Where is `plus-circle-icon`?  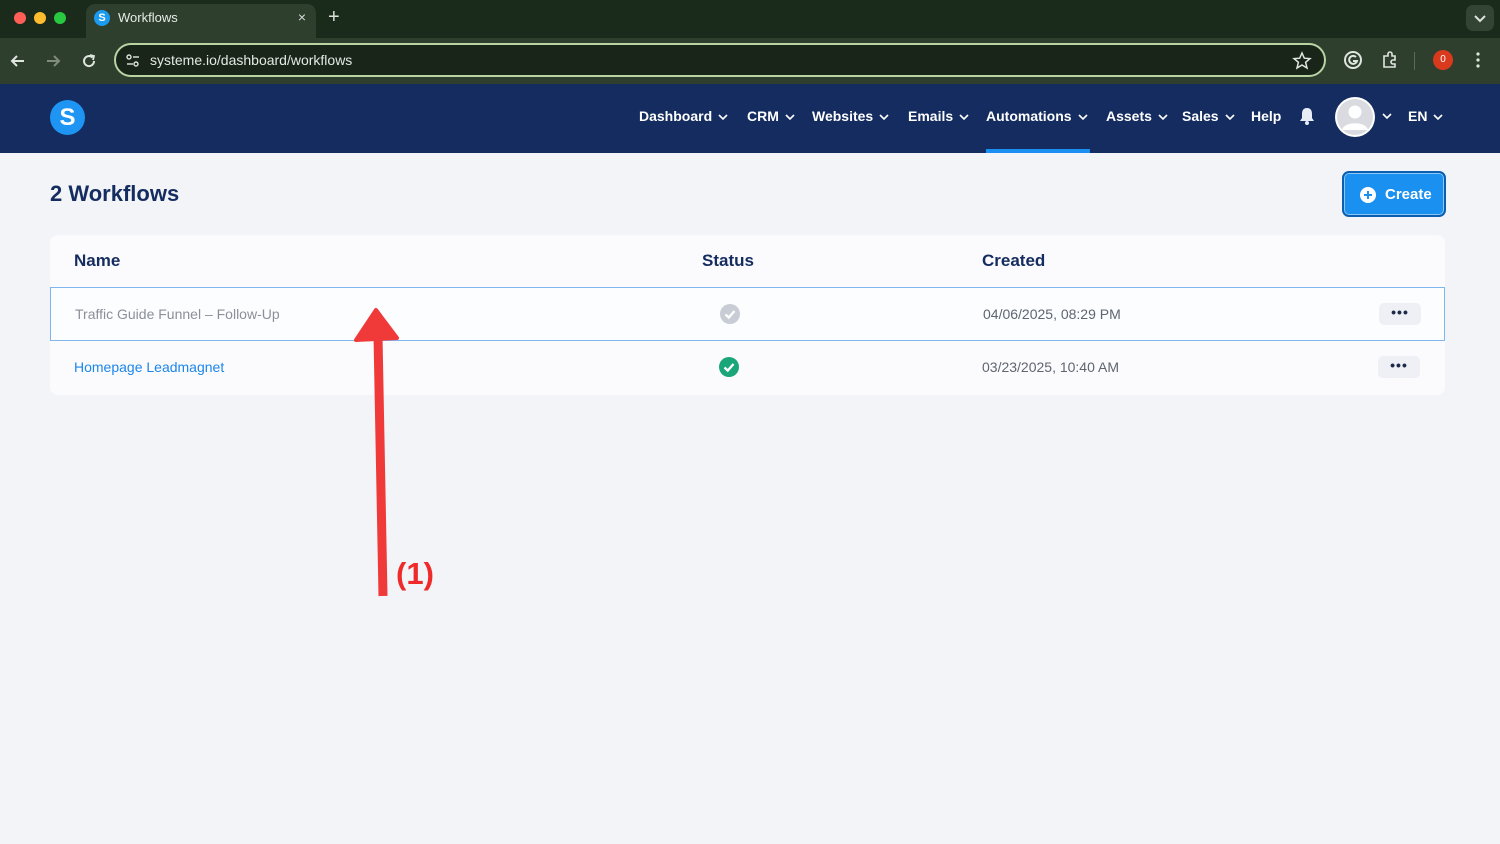
plus-circle-icon is located at coordinates (1368, 195).